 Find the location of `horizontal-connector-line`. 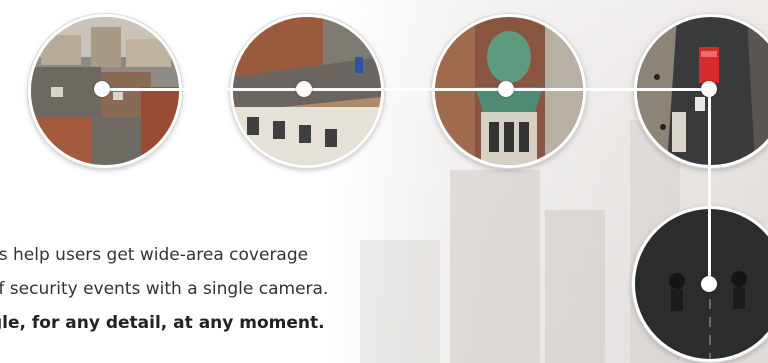

horizontal-connector-line is located at coordinates (406, 89).